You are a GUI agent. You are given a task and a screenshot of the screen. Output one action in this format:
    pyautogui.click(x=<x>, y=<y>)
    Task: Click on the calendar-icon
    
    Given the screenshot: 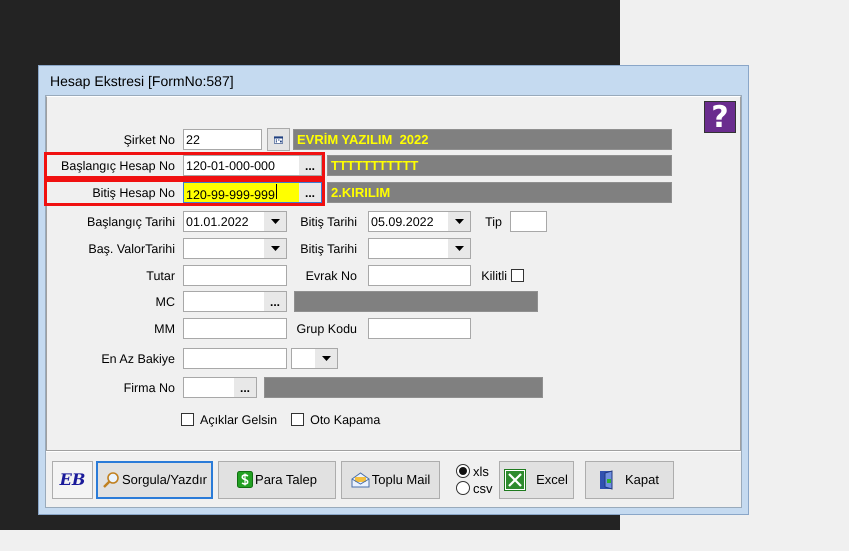 What is the action you would take?
    pyautogui.click(x=278, y=140)
    